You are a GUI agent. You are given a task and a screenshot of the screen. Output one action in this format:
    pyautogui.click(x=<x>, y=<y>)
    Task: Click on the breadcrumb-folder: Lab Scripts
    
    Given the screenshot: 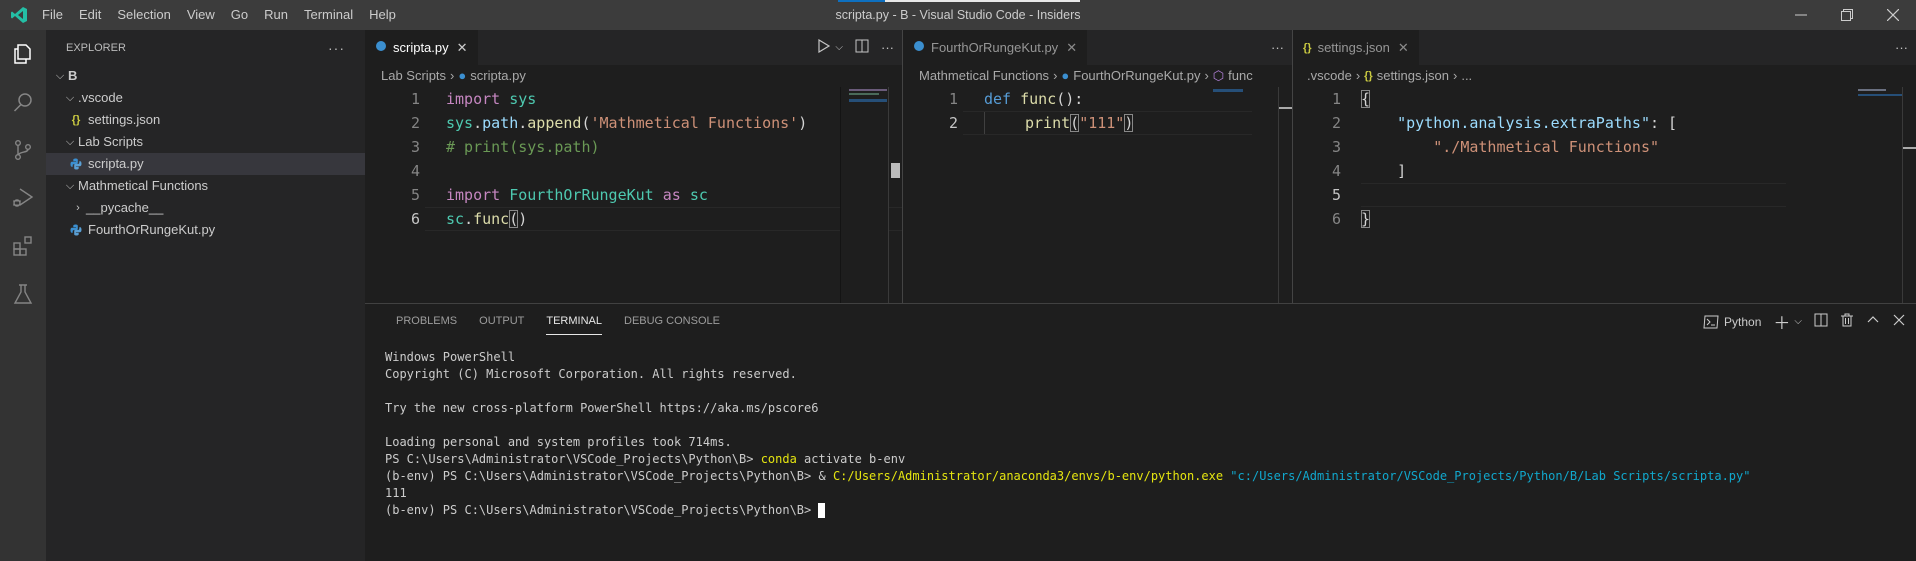 What is the action you would take?
    pyautogui.click(x=413, y=76)
    